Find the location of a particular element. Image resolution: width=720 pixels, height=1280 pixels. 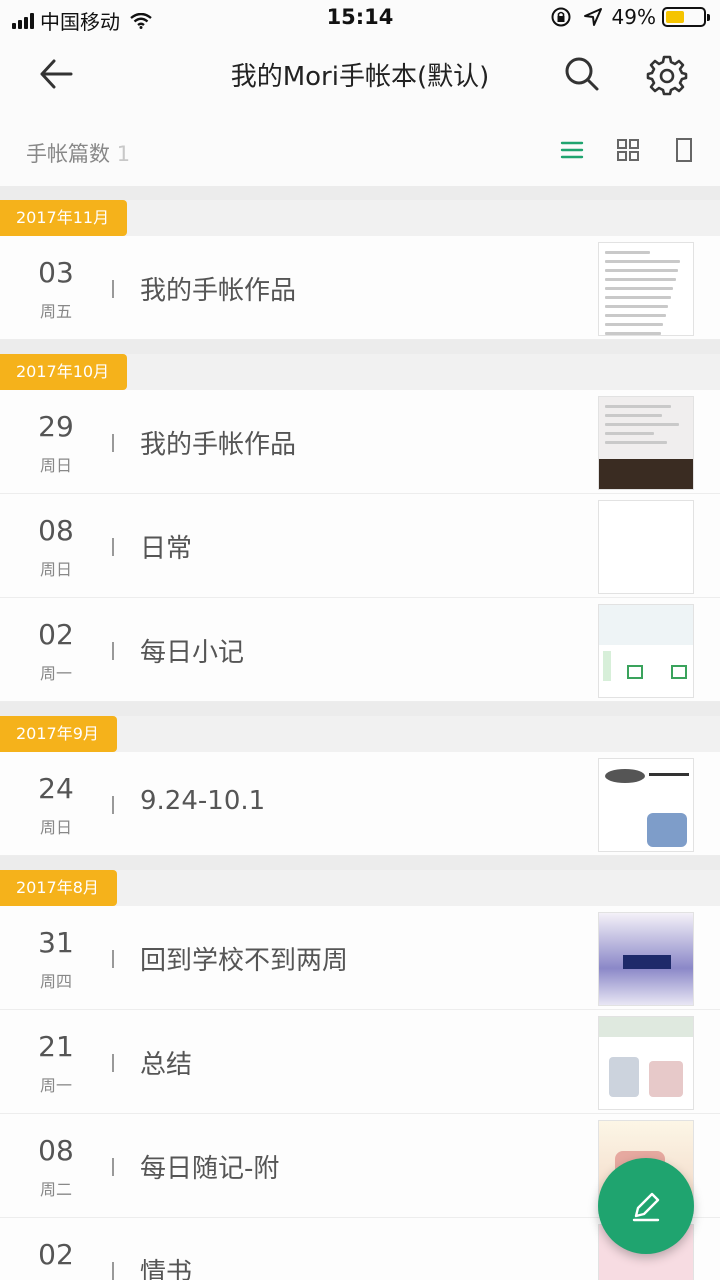

back-button is located at coordinates (56, 74).